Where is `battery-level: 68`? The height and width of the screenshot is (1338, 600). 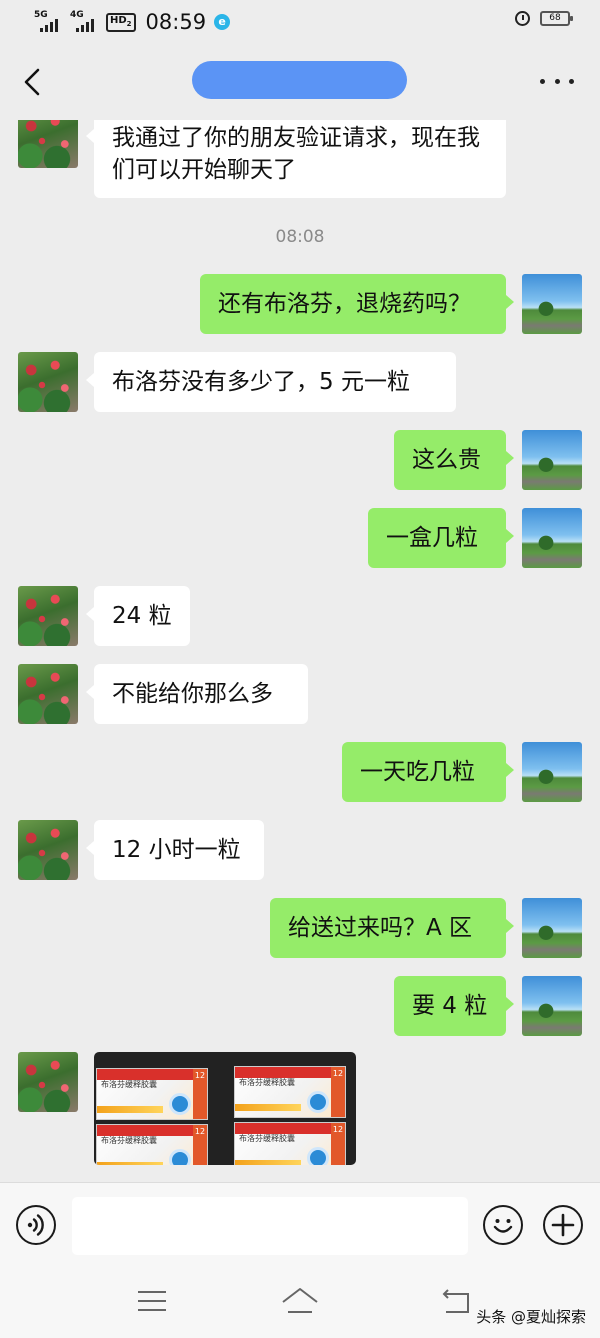
battery-level: 68 is located at coordinates (555, 18).